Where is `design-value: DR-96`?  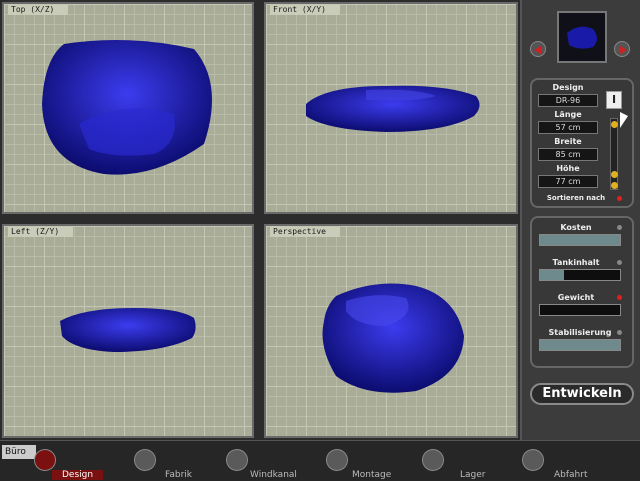
design-value: DR-96 is located at coordinates (568, 100).